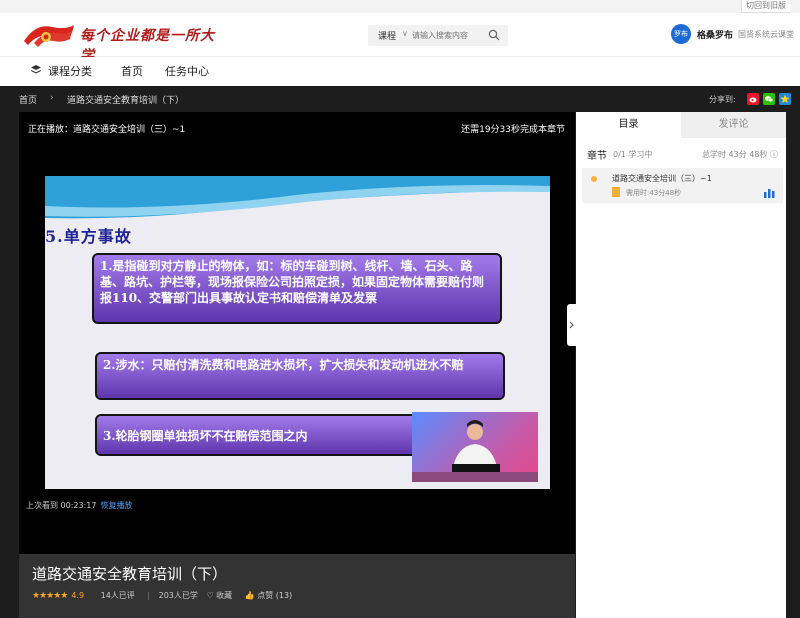 The height and width of the screenshot is (618, 800). I want to click on heart-icon: ♡, so click(210, 595).